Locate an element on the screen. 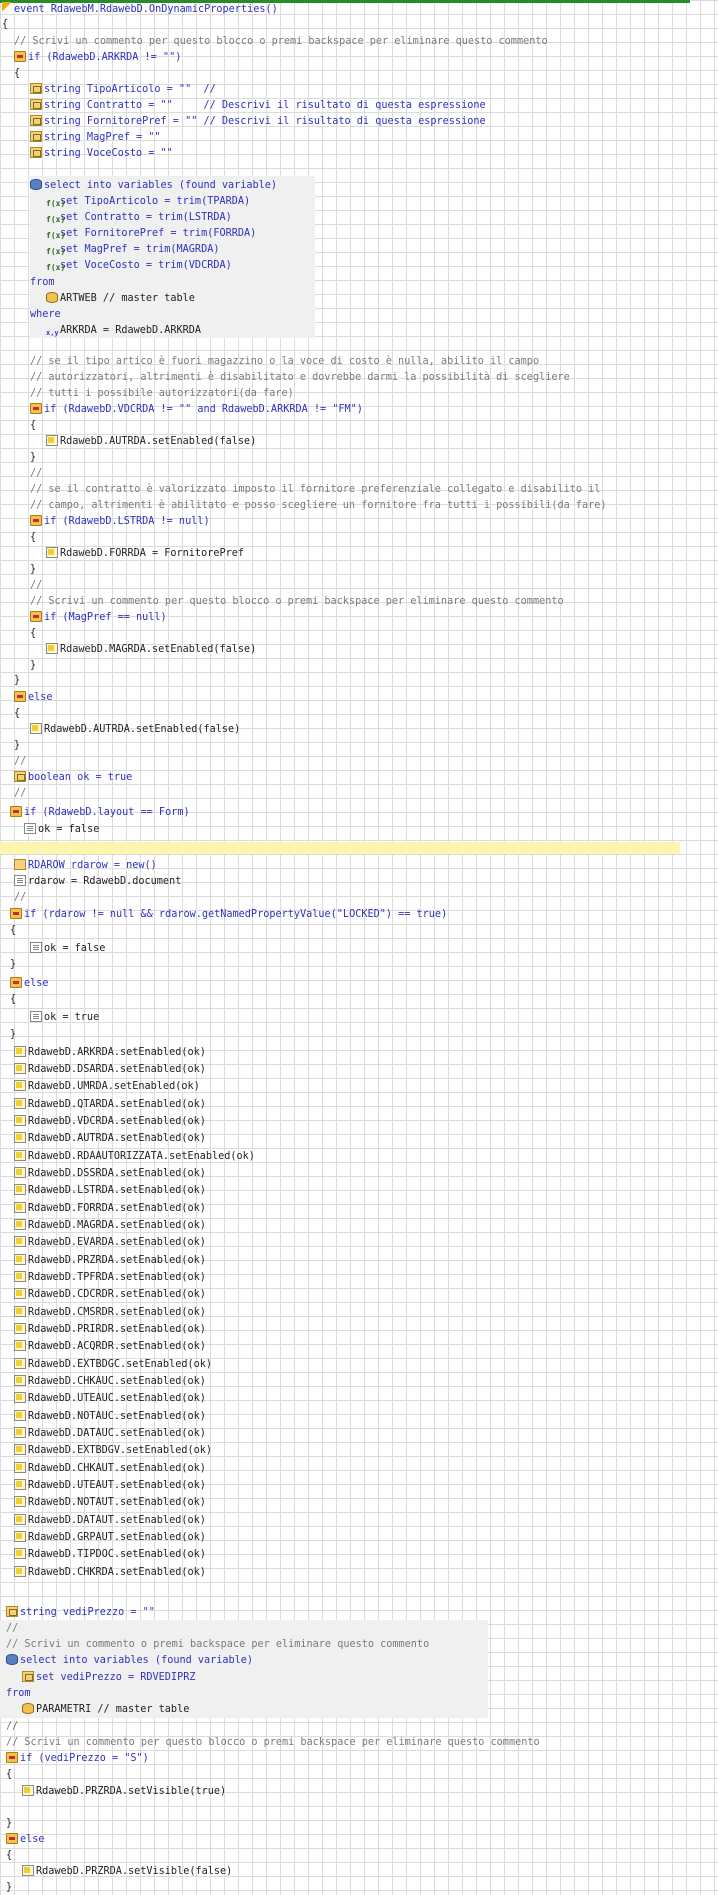  code-line: RdawebD.CMSRDR.setEnabled(ok) is located at coordinates (110, 1312).